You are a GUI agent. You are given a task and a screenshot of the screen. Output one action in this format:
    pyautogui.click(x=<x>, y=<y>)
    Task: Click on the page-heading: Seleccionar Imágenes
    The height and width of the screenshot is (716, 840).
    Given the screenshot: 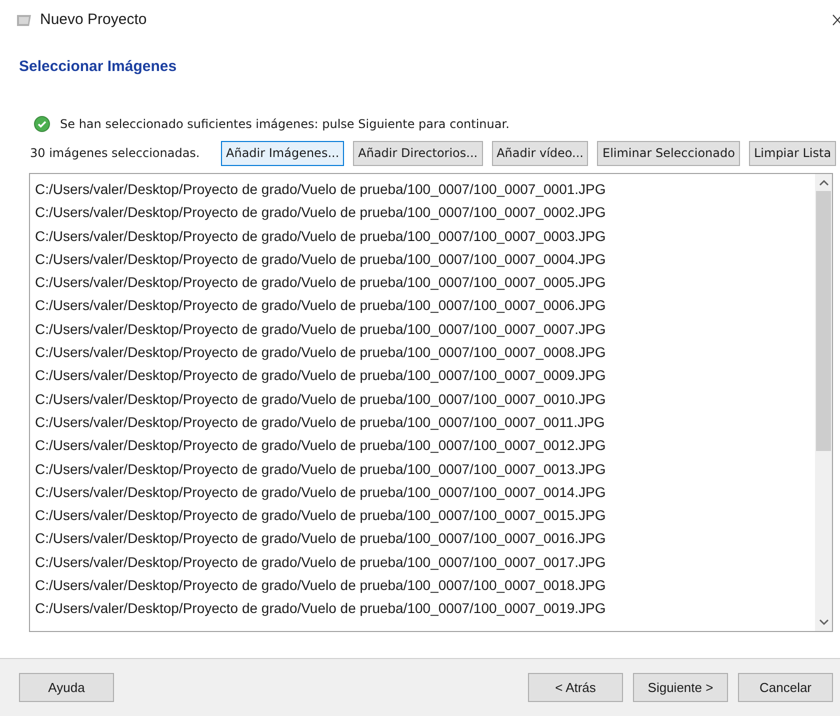 What is the action you would take?
    pyautogui.click(x=98, y=66)
    